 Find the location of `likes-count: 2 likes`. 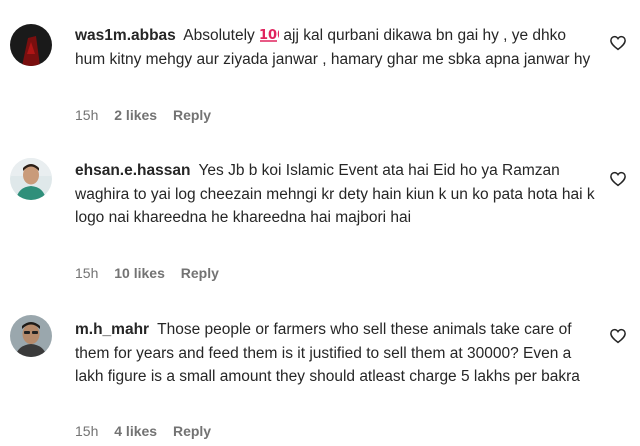

likes-count: 2 likes is located at coordinates (135, 115).